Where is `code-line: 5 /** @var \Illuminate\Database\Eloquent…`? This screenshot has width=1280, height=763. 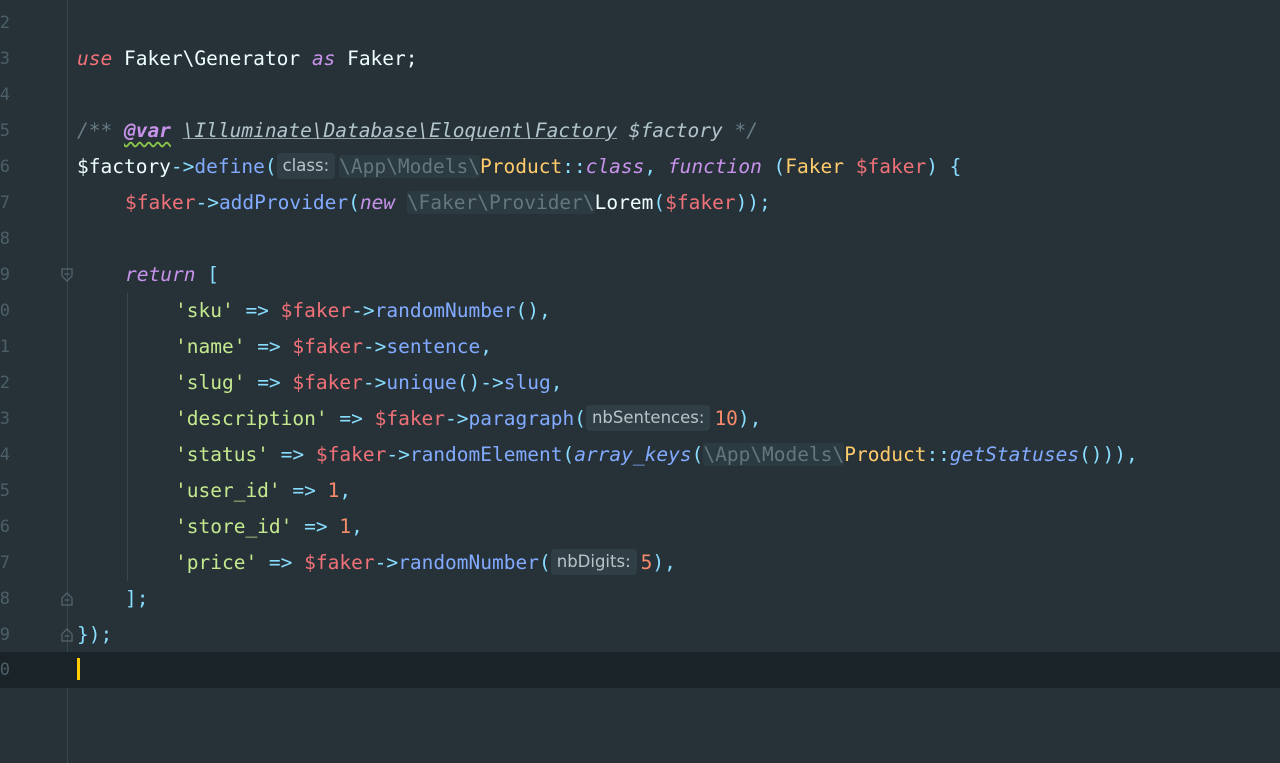
code-line: 5 /** @var \Illuminate\Database\Eloquent… is located at coordinates (640, 131).